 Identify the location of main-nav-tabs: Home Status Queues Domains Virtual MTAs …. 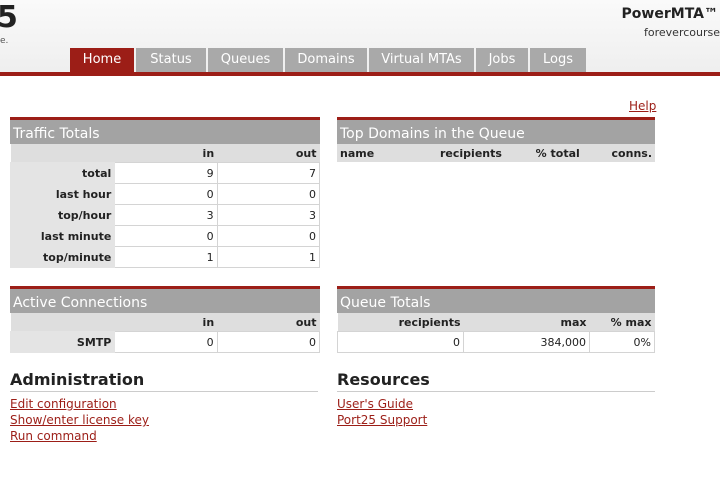
(328, 60).